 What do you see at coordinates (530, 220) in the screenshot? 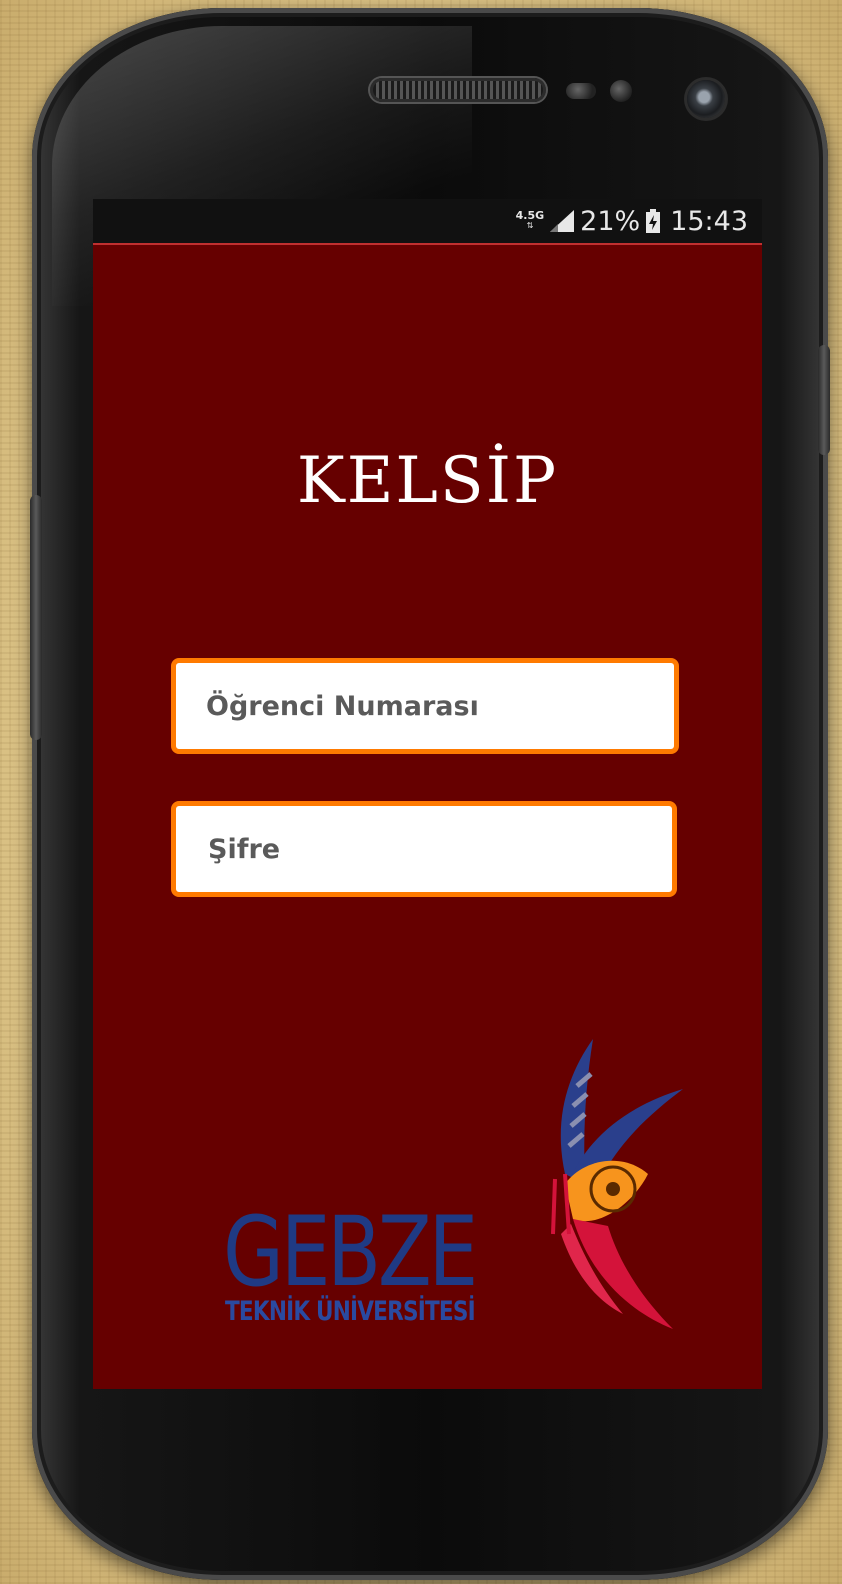
I see `network-type: 4.5G ⇅` at bounding box center [530, 220].